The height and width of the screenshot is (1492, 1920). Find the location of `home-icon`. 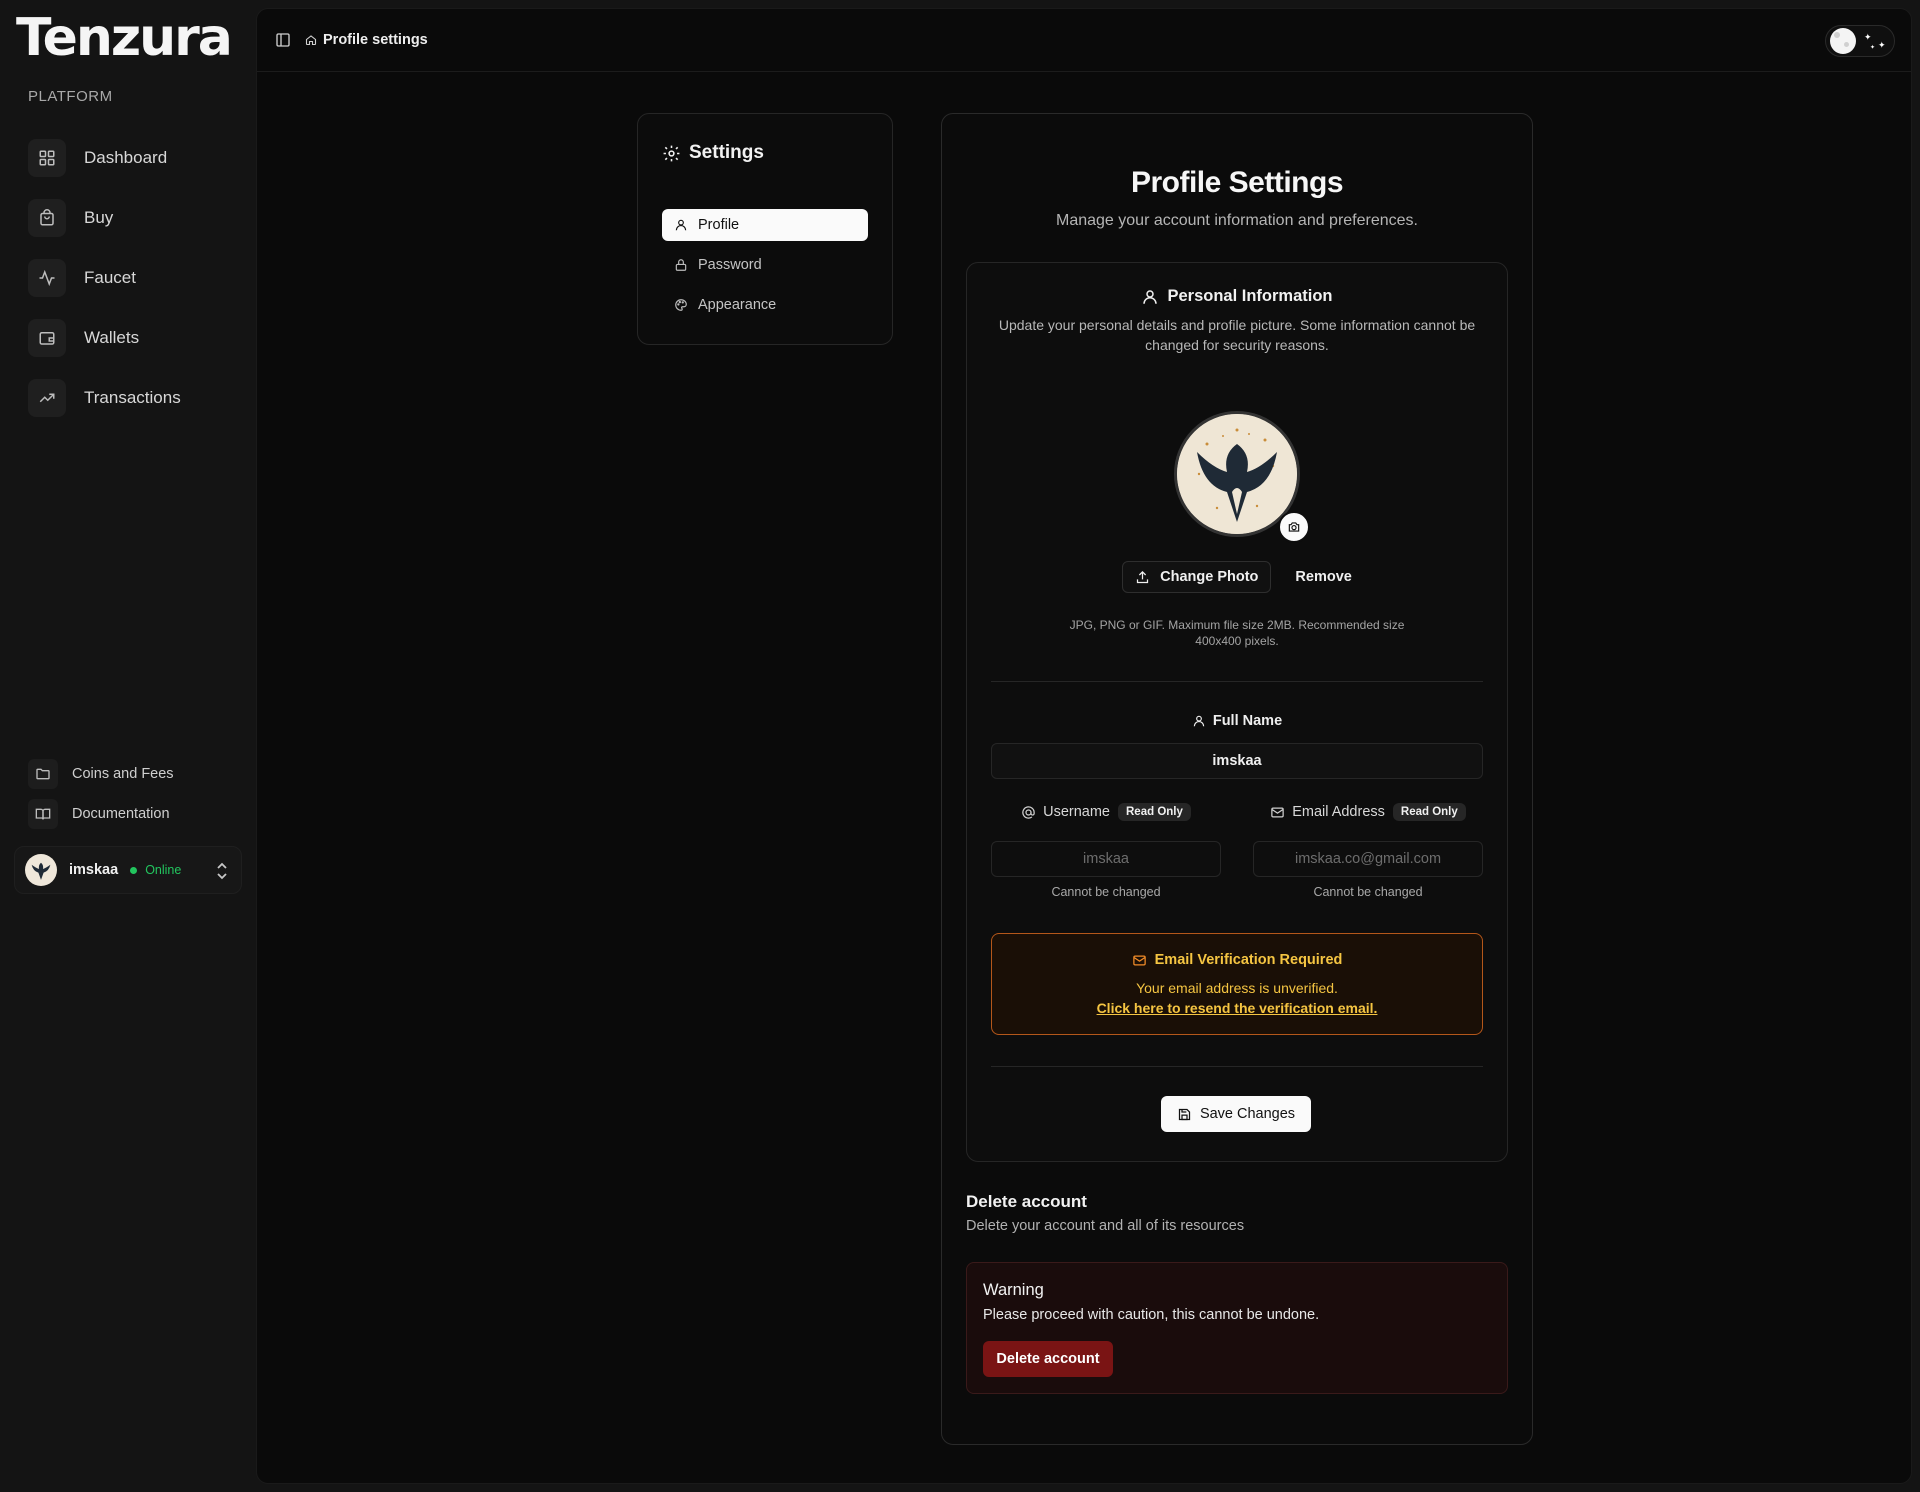

home-icon is located at coordinates (311, 40).